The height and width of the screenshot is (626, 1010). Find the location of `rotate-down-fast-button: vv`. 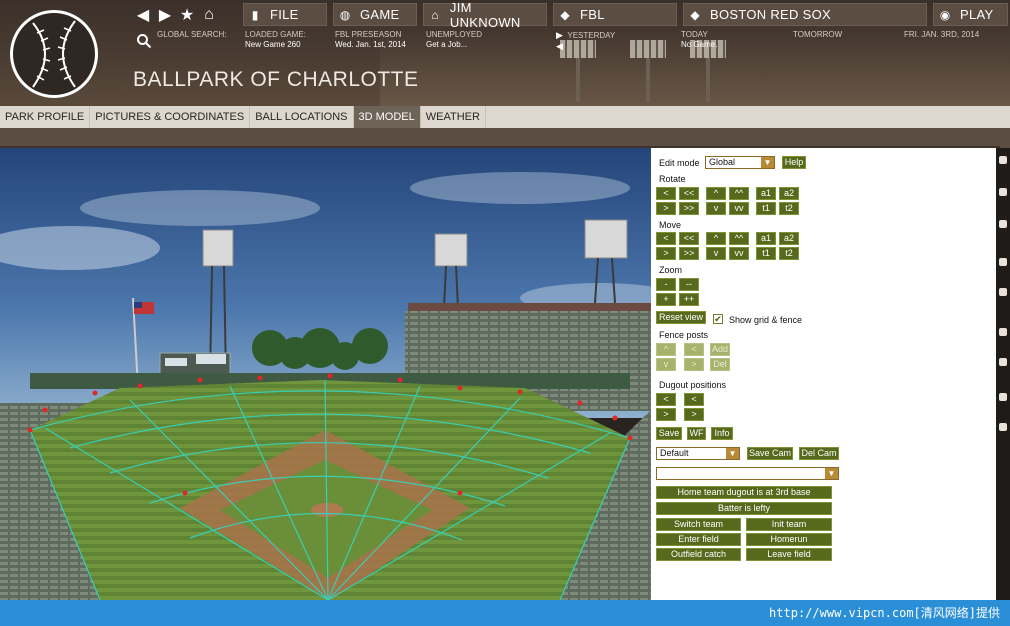

rotate-down-fast-button: vv is located at coordinates (739, 208).